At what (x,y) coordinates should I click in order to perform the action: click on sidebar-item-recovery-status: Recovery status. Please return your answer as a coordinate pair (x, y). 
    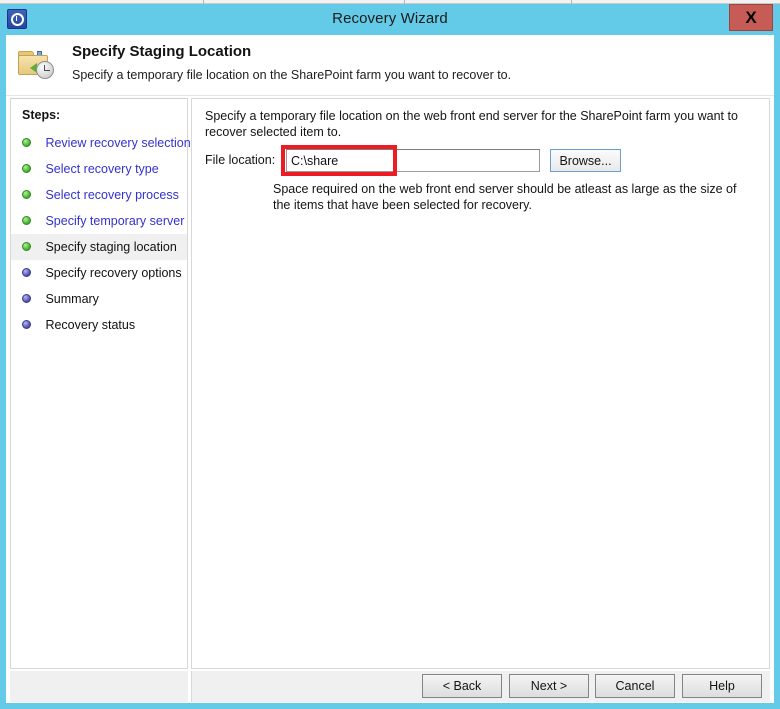
    Looking at the image, I should click on (99, 325).